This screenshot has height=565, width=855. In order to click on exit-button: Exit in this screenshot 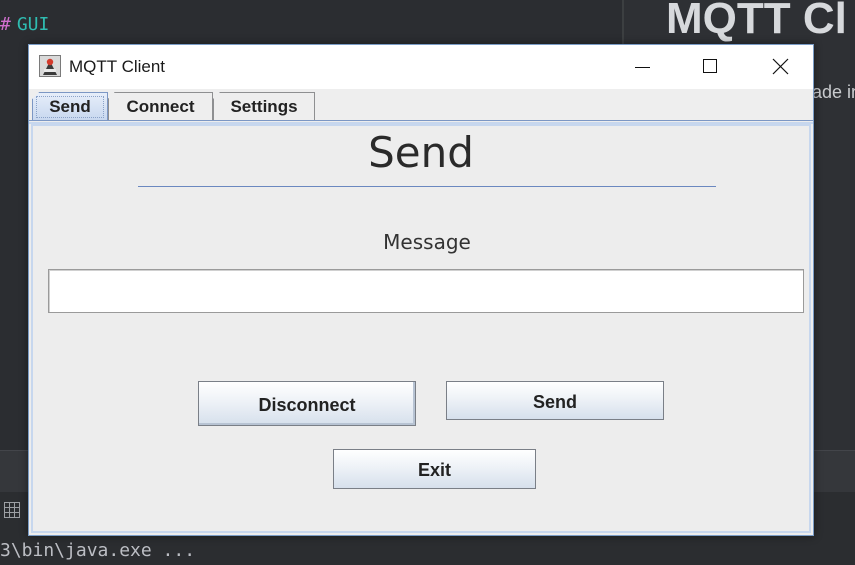, I will do `click(434, 469)`.